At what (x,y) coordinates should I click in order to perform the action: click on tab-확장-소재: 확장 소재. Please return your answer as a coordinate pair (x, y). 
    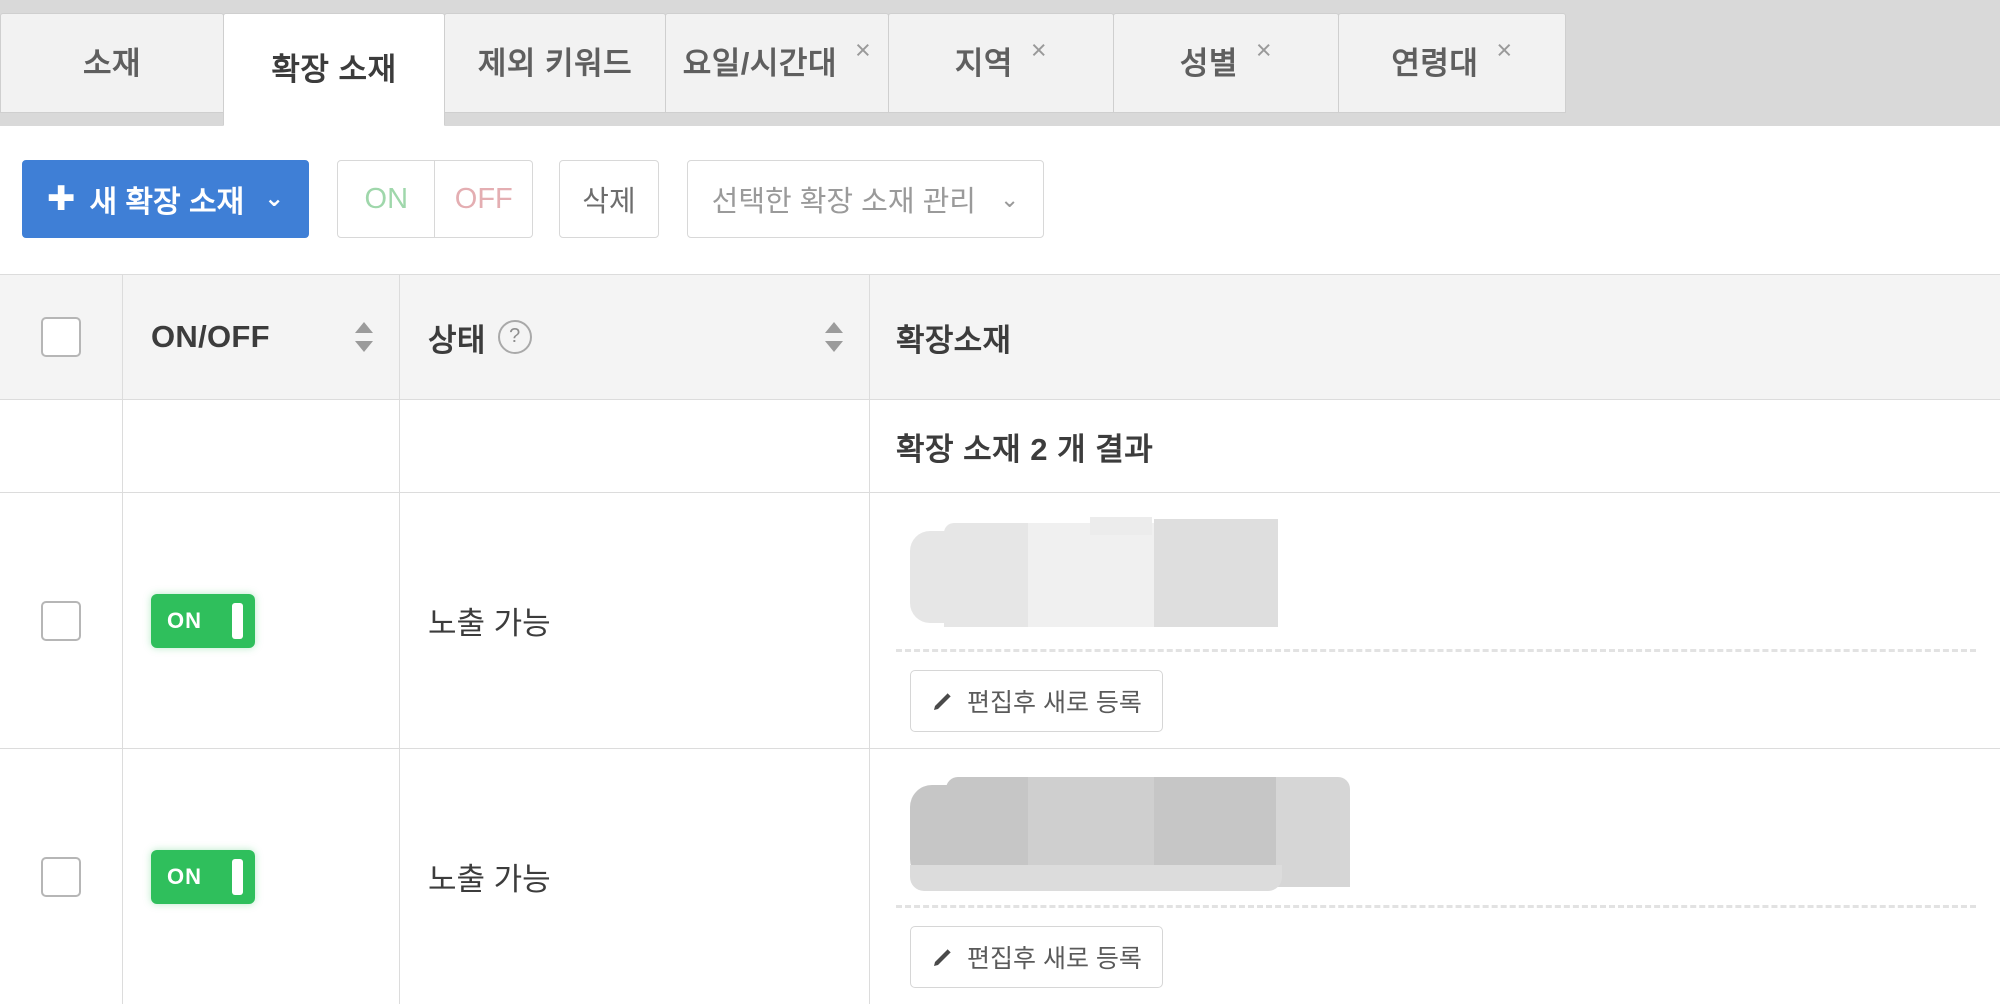
    Looking at the image, I should click on (334, 69).